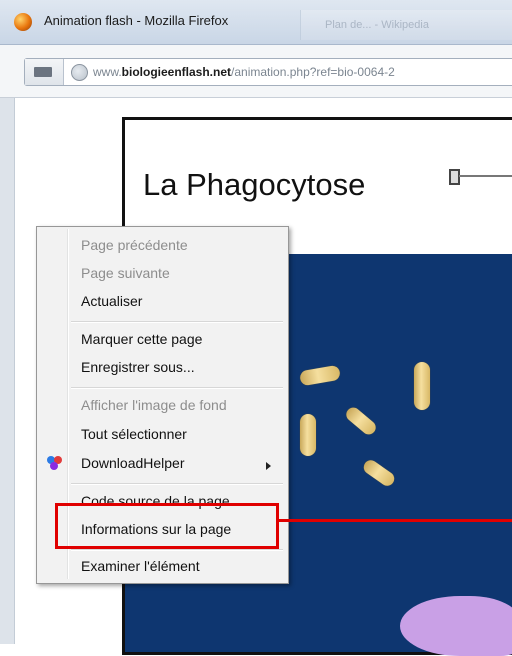 The height and width of the screenshot is (656, 512). Describe the element at coordinates (7, 371) in the screenshot. I see `page-left-edge` at that location.